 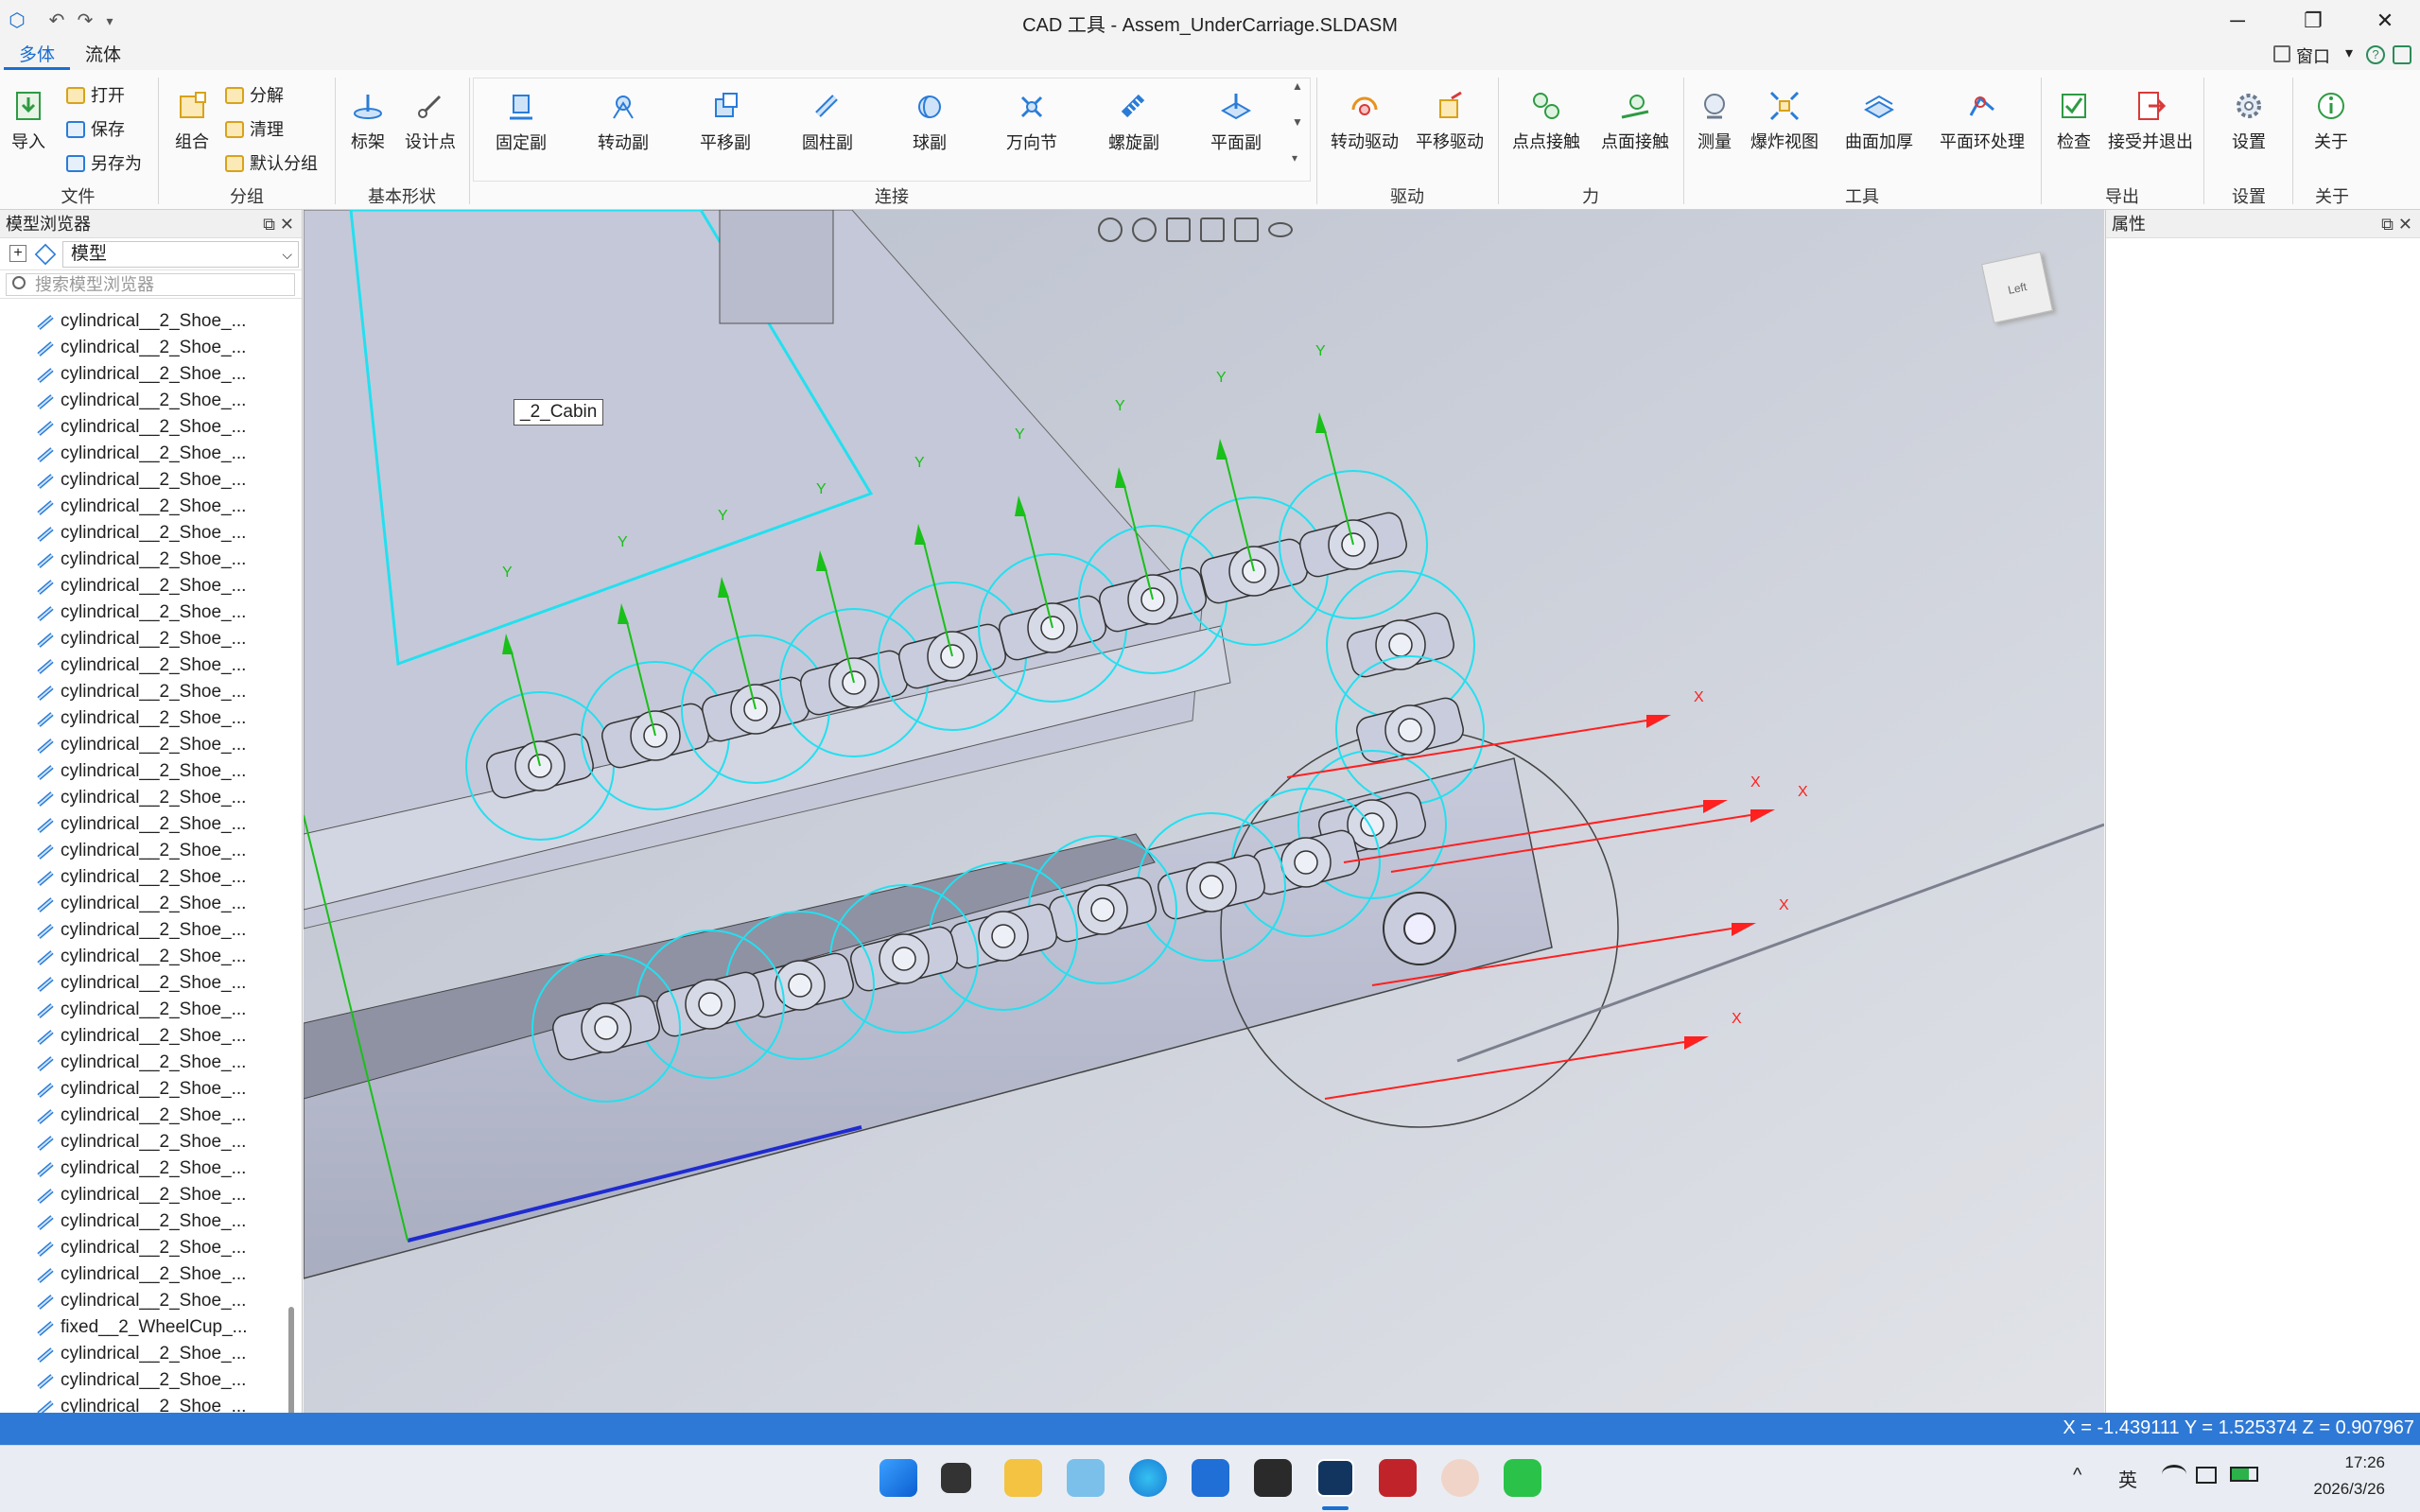 What do you see at coordinates (37, 56) in the screenshot?
I see `tab-multibody: 多体` at bounding box center [37, 56].